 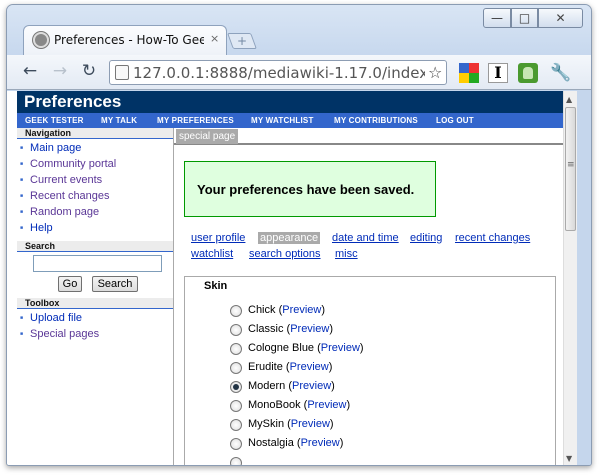 What do you see at coordinates (368, 136) in the screenshot?
I see `special-page-bar: special page` at bounding box center [368, 136].